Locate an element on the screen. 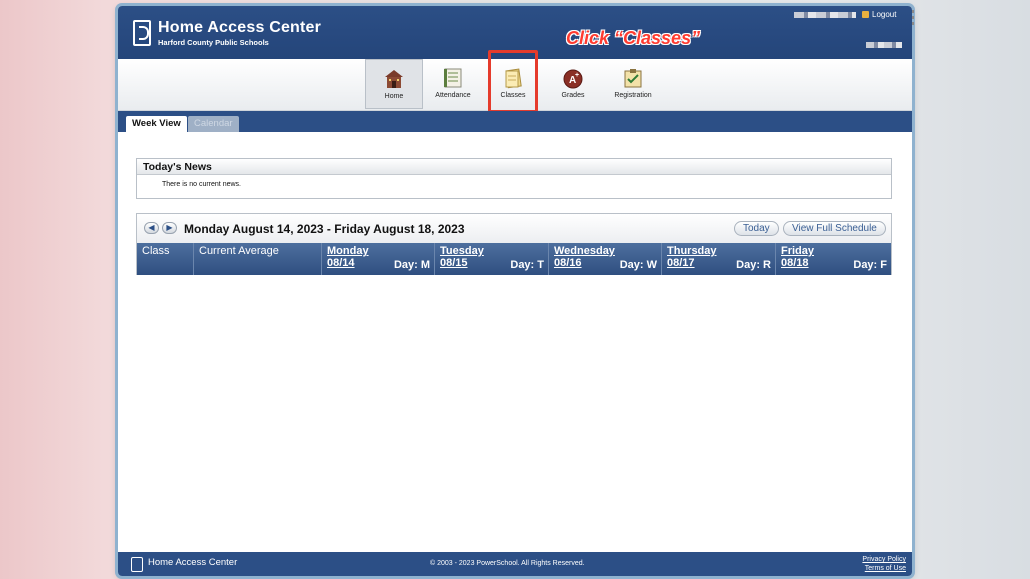  column-class-label: Class is located at coordinates (156, 251).